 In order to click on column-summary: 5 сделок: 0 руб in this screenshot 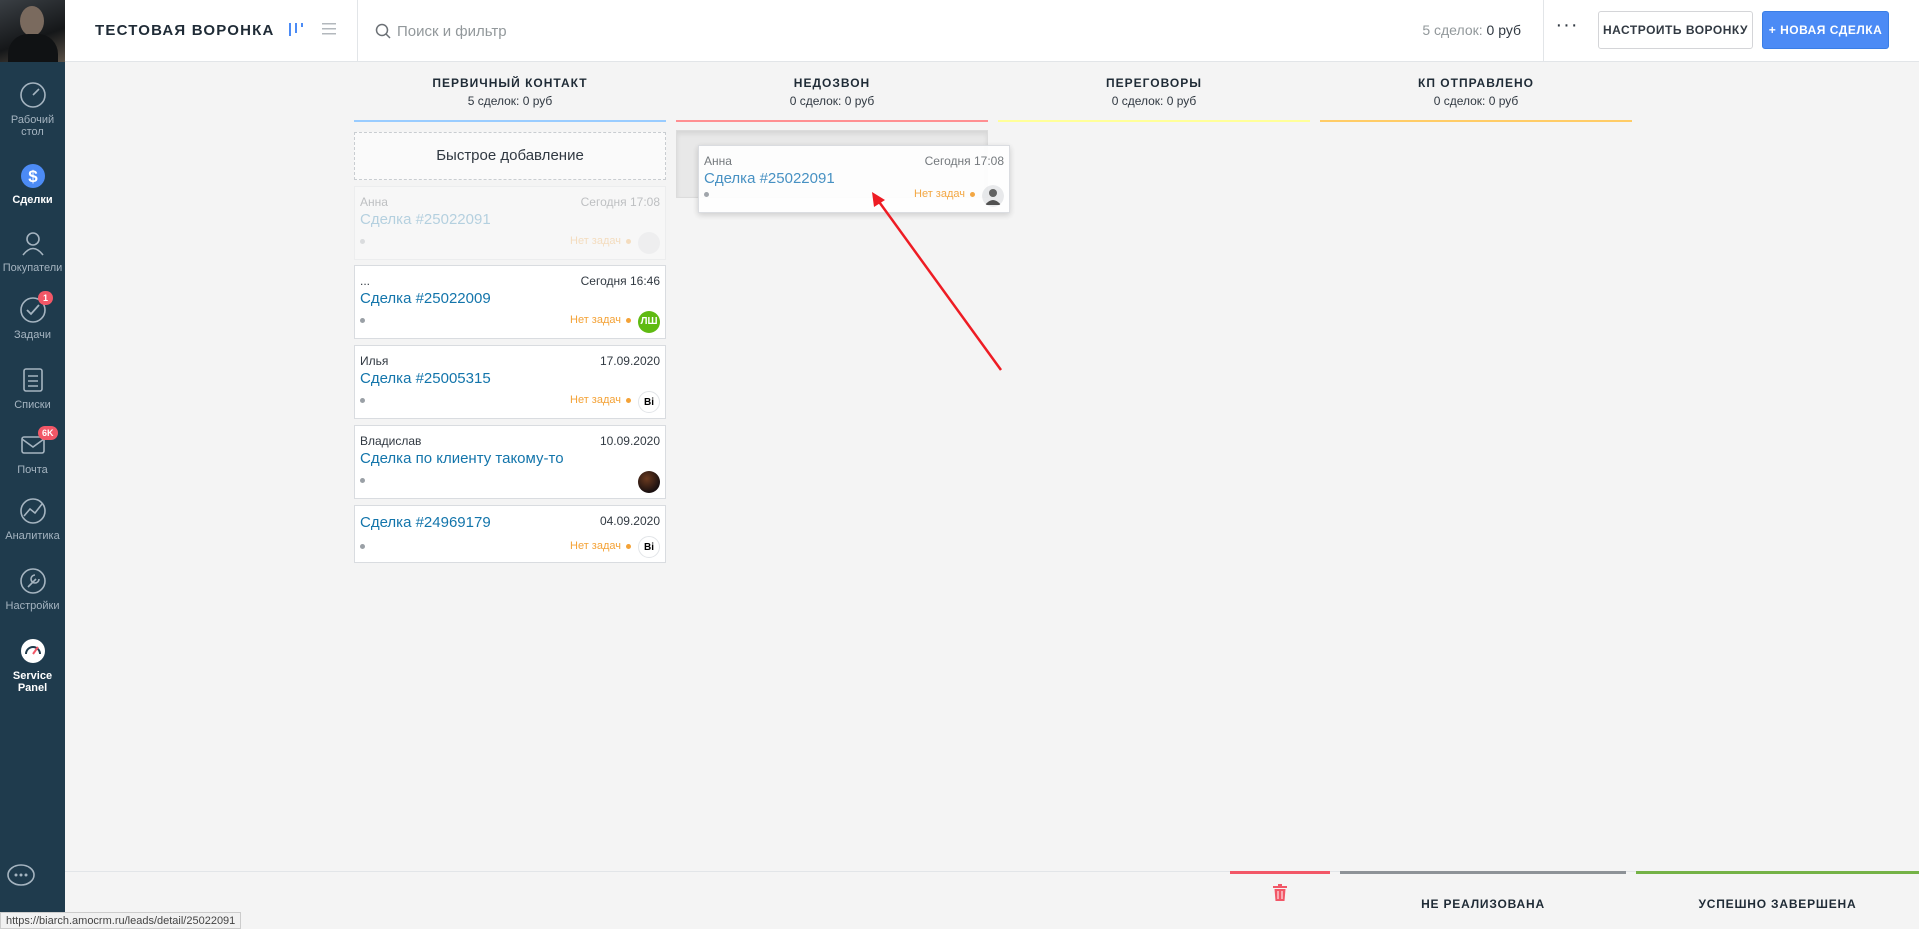, I will do `click(510, 101)`.